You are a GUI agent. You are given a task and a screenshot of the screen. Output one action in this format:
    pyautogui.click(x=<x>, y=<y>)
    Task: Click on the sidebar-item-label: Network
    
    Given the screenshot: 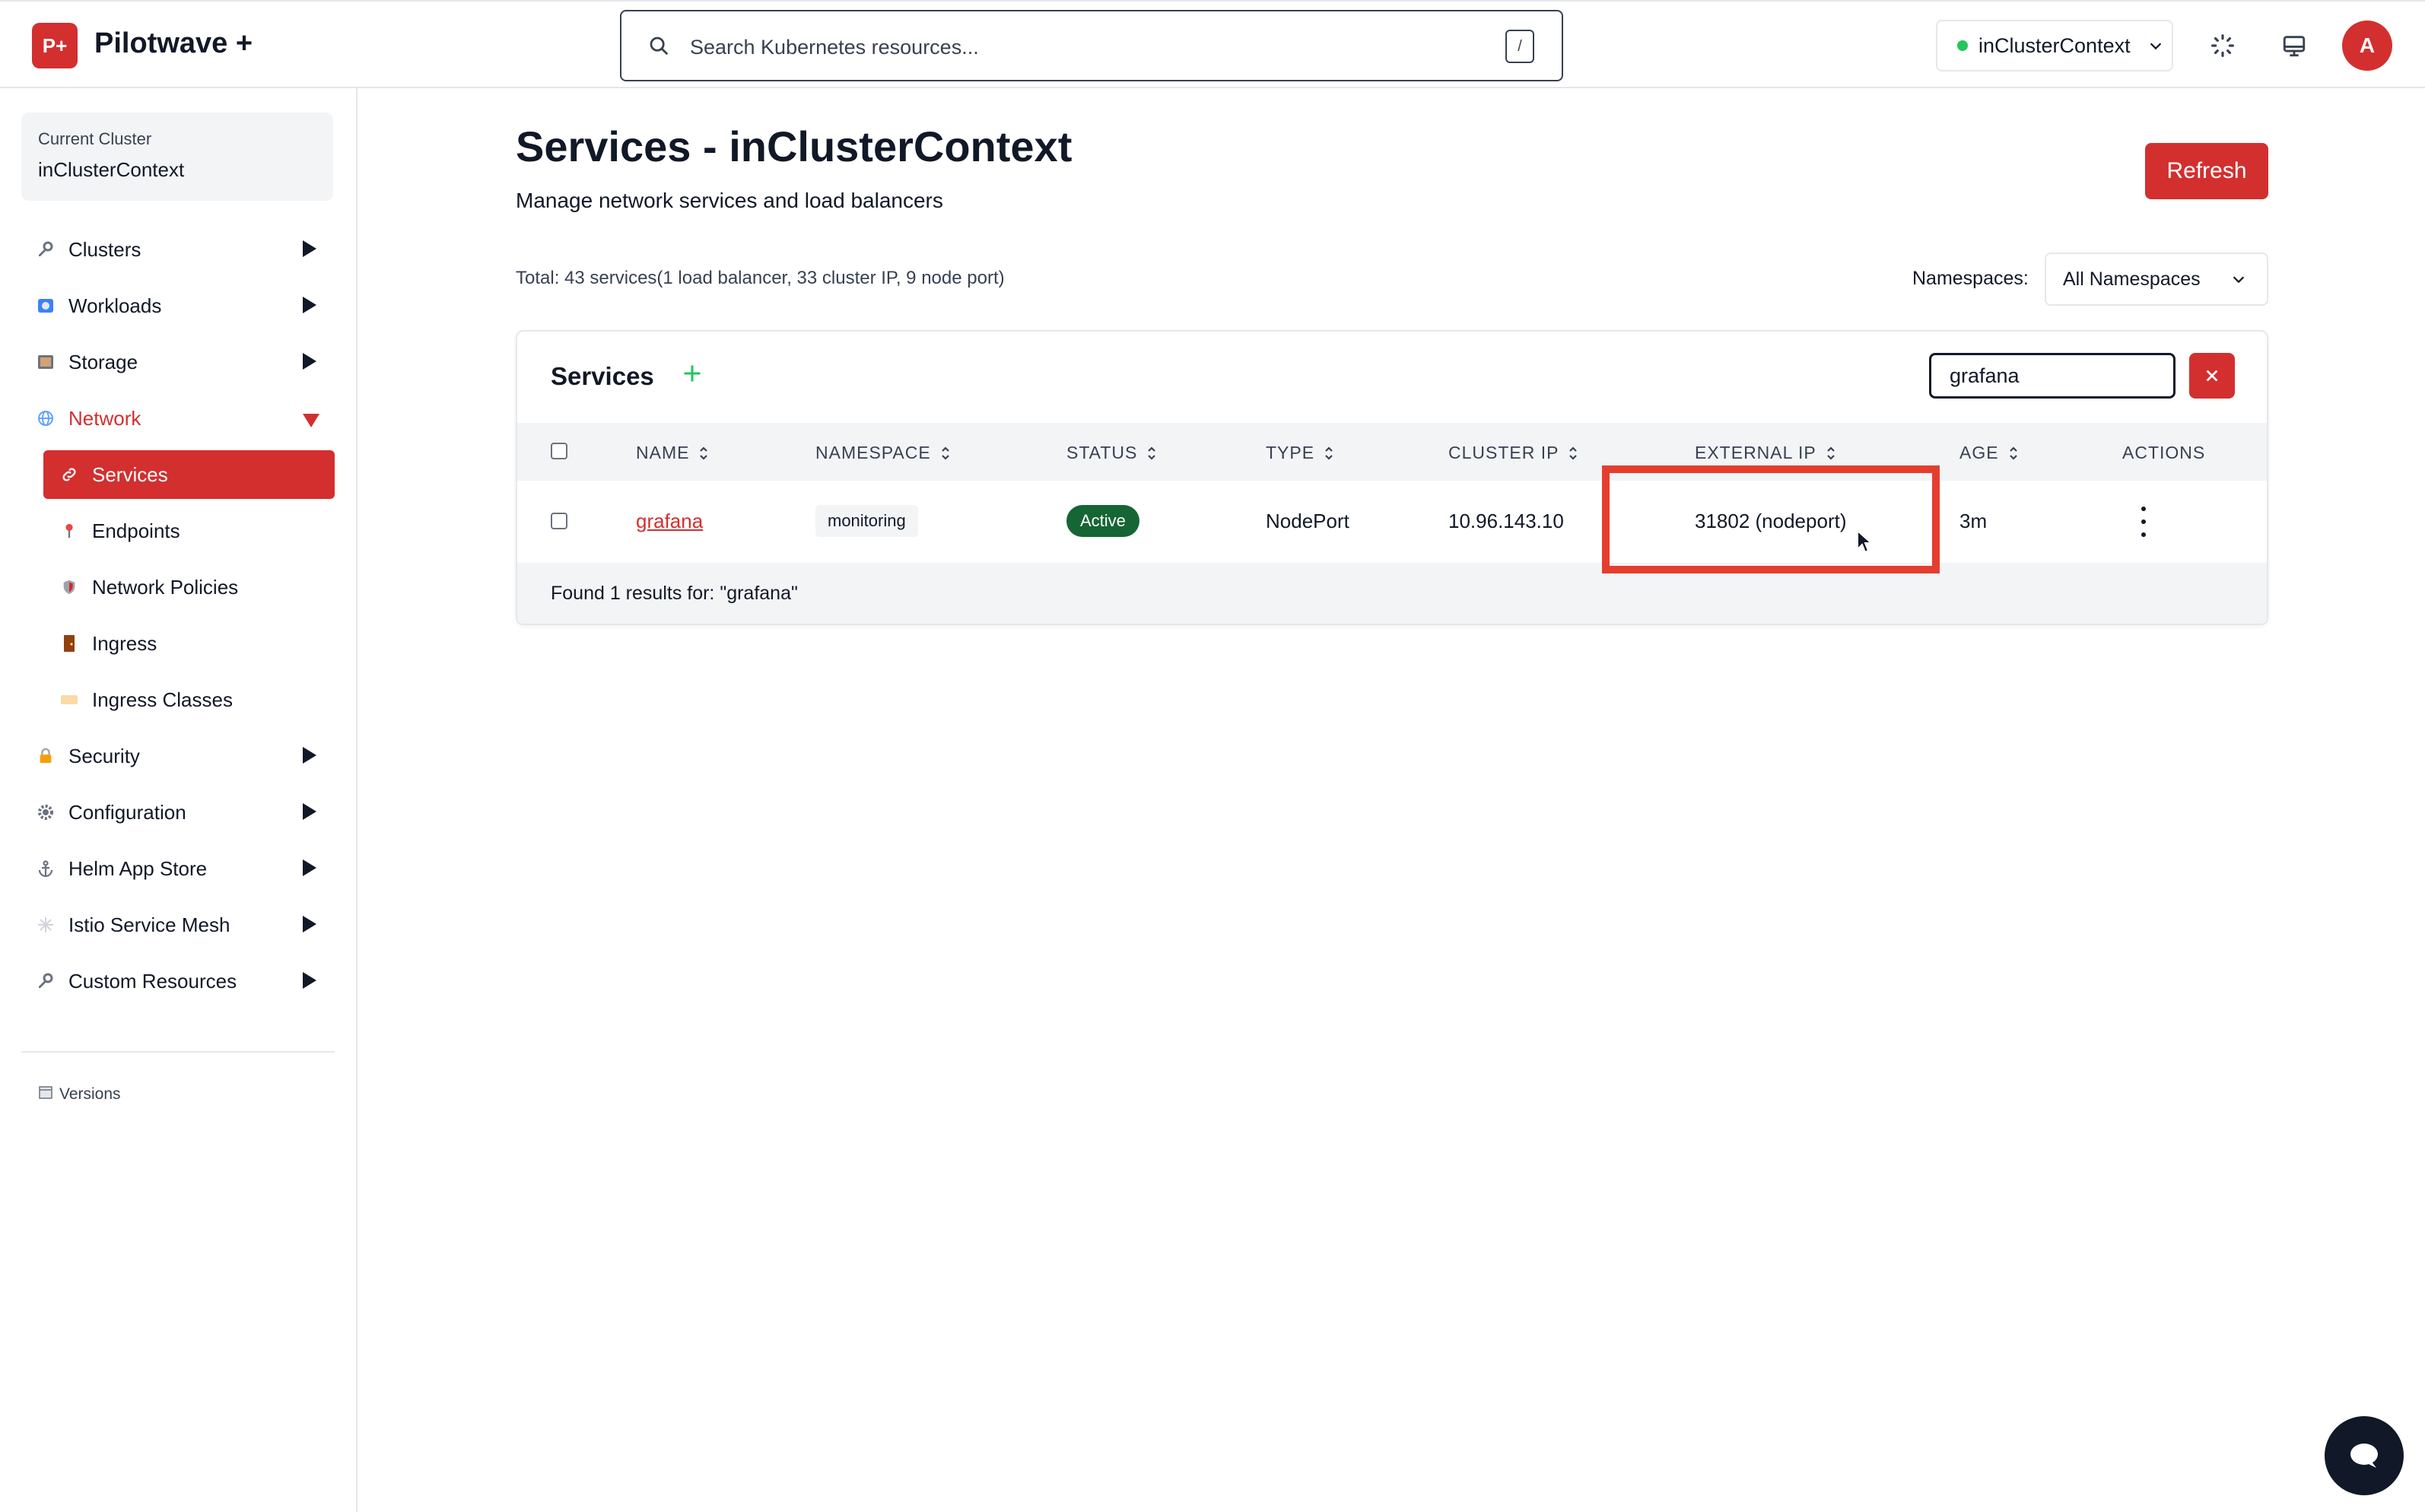 What is the action you would take?
    pyautogui.click(x=104, y=418)
    